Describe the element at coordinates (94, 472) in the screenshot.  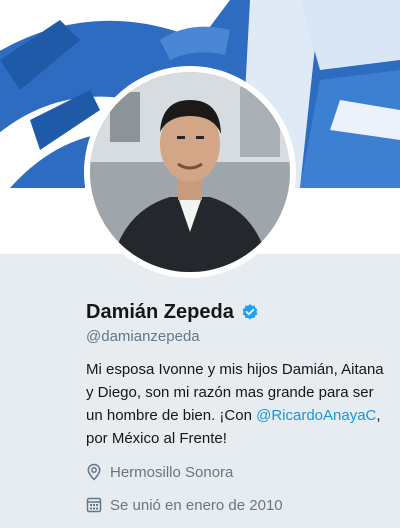
I see `location-pin-icon` at that location.